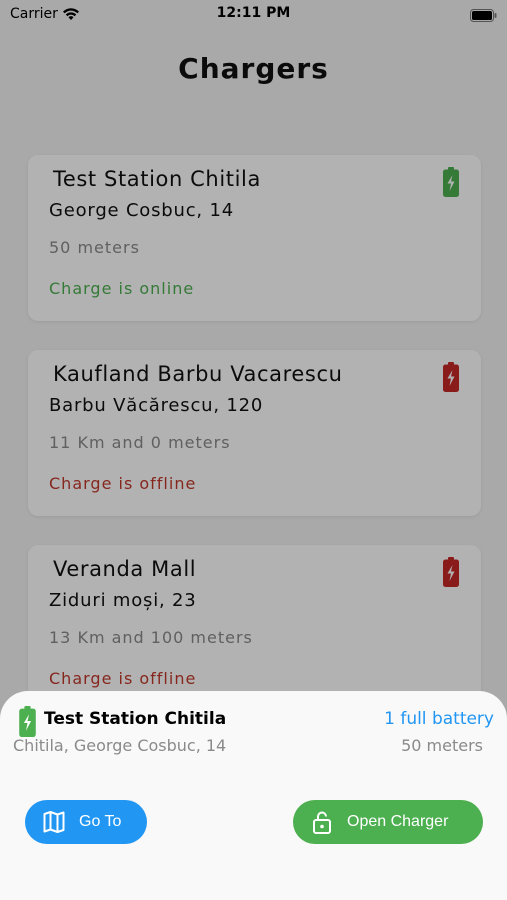 The width and height of the screenshot is (507, 900). I want to click on open-charger-button: Open Charger, so click(388, 822).